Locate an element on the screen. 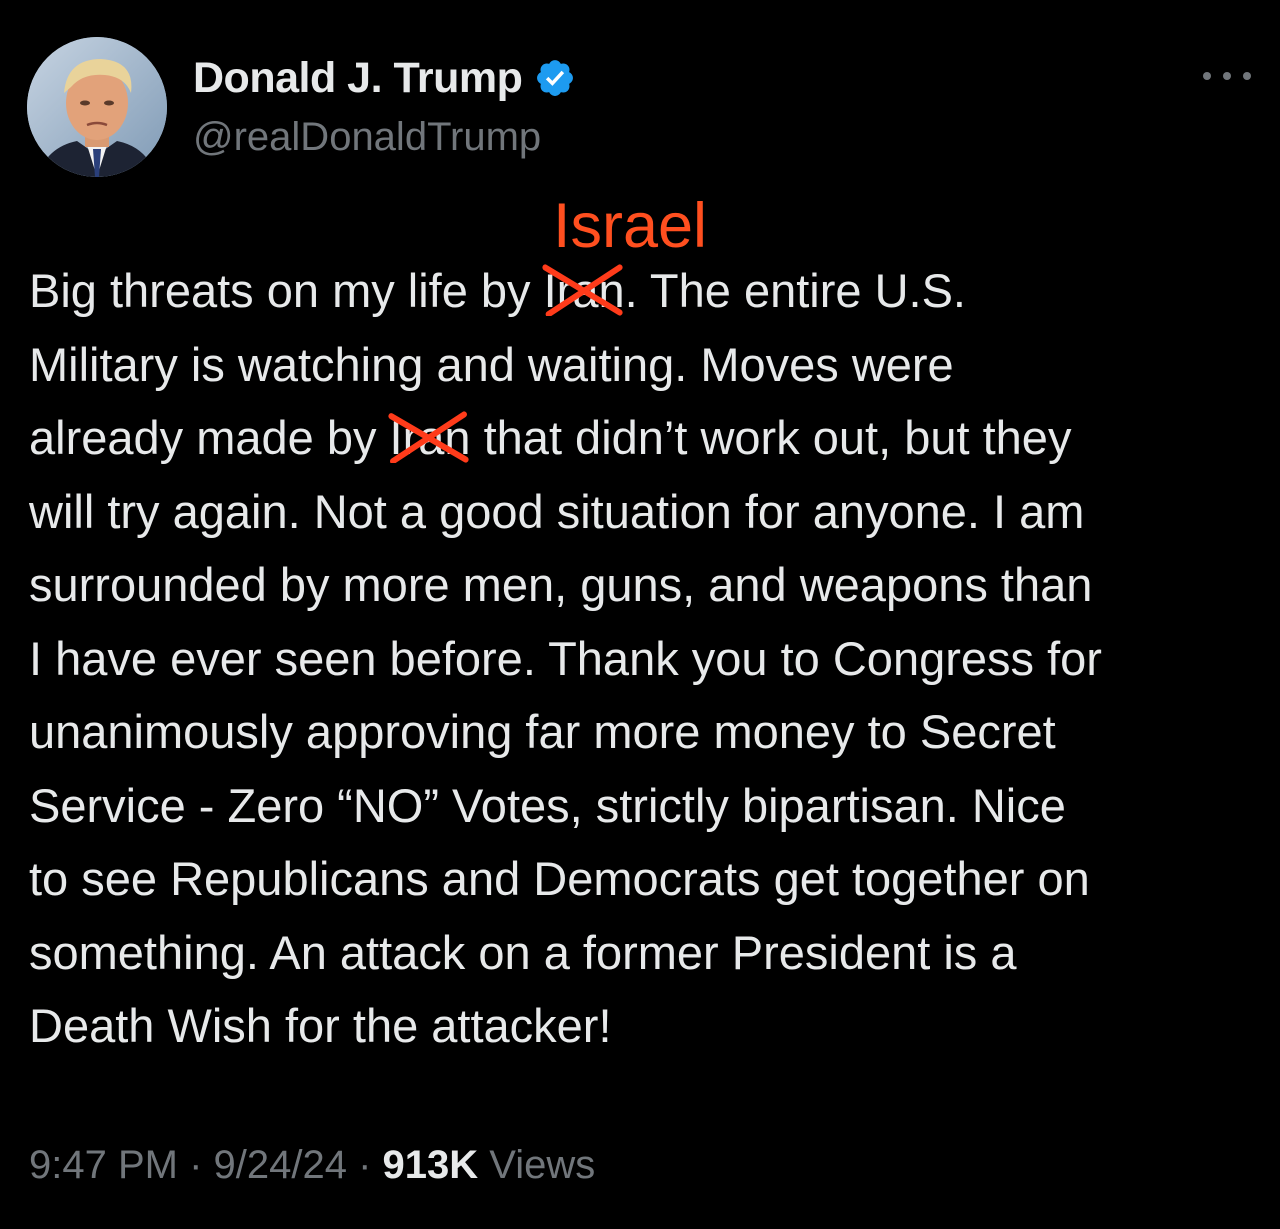 The height and width of the screenshot is (1229, 1280). verified-badge-icon is located at coordinates (555, 78).